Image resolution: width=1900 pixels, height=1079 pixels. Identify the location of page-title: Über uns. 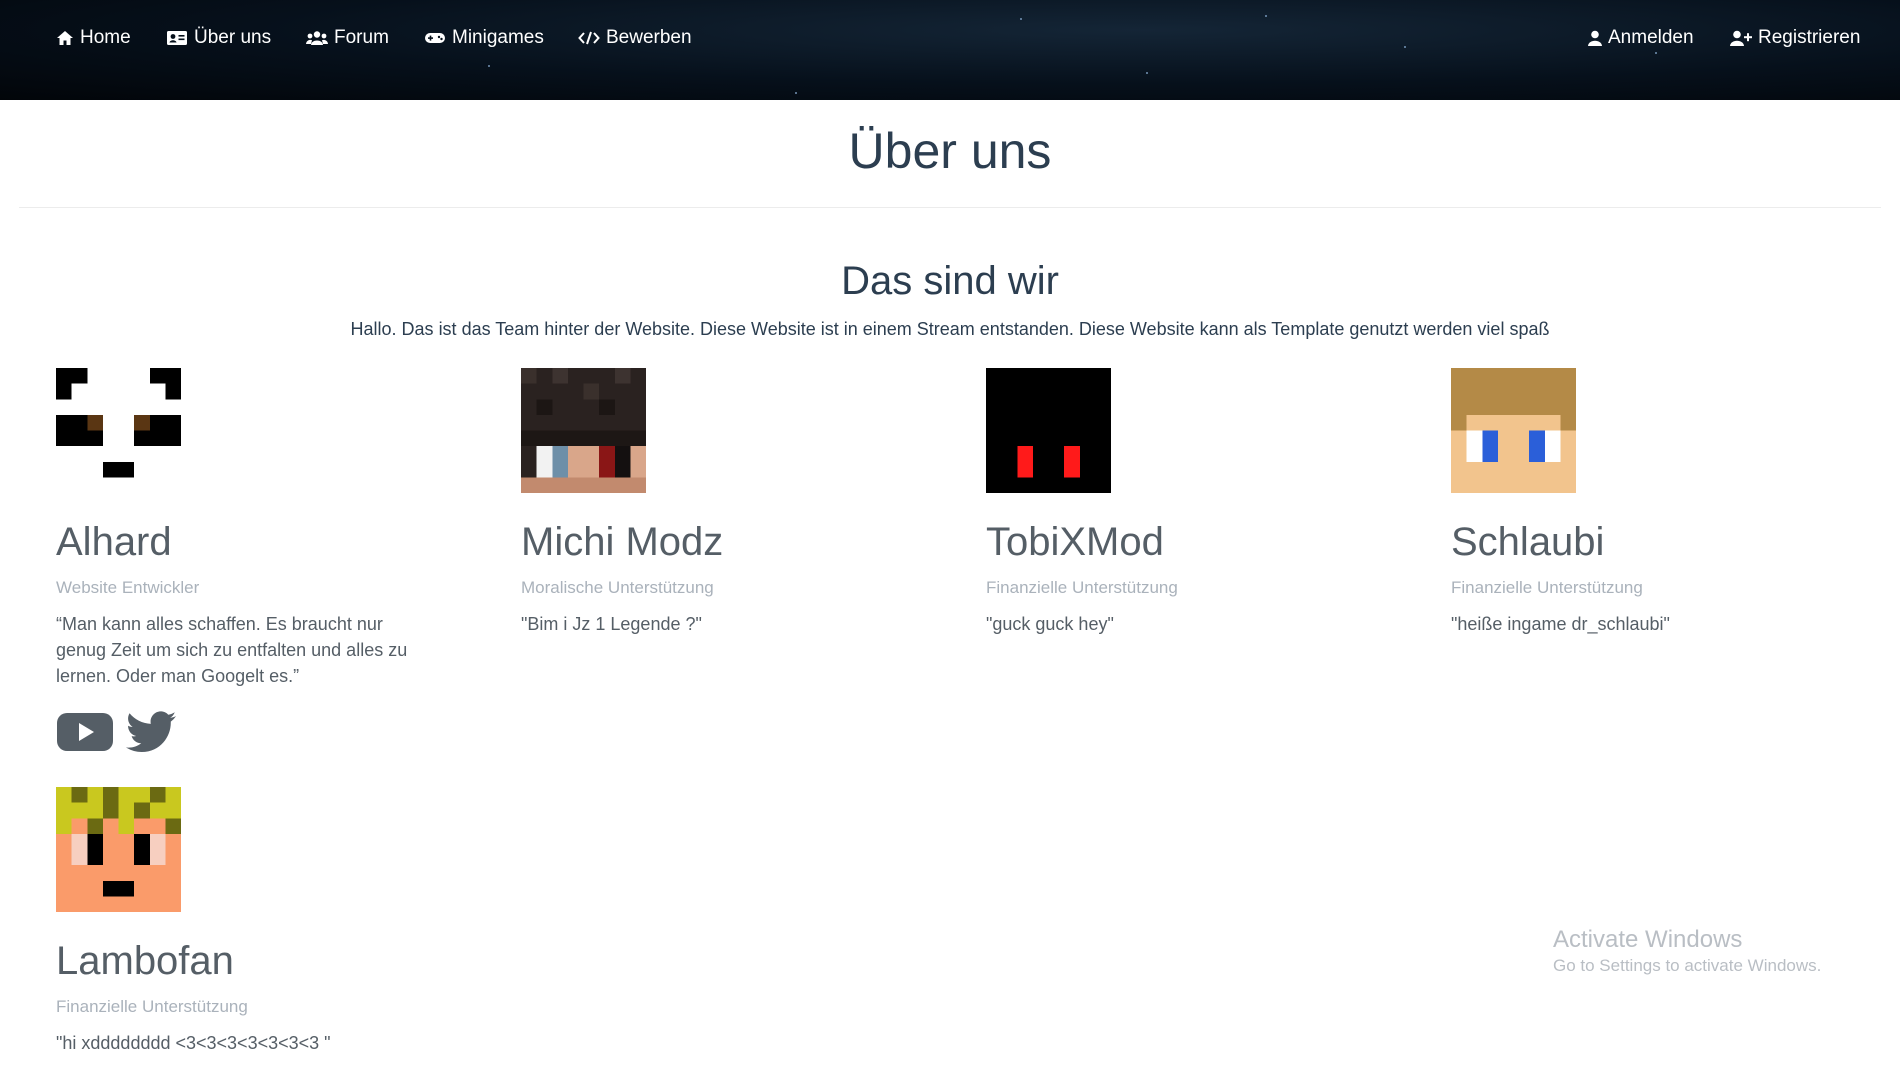
(950, 151).